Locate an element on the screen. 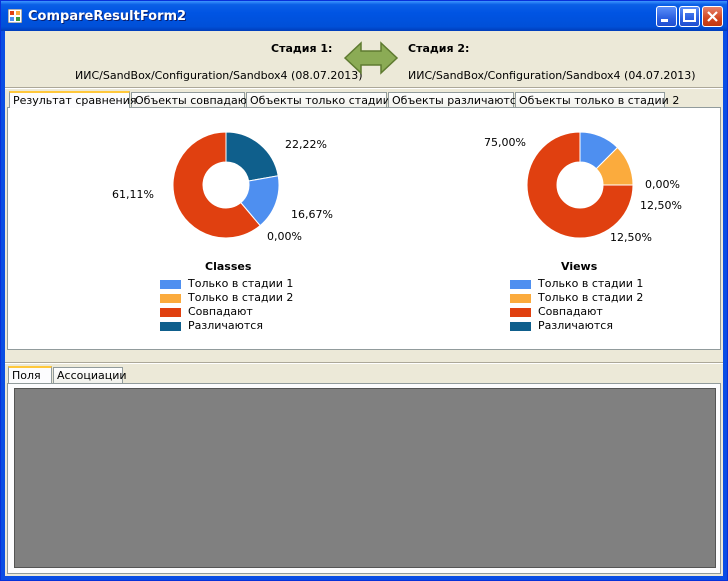  views-label-only-stage1: 12,50% is located at coordinates (661, 205).